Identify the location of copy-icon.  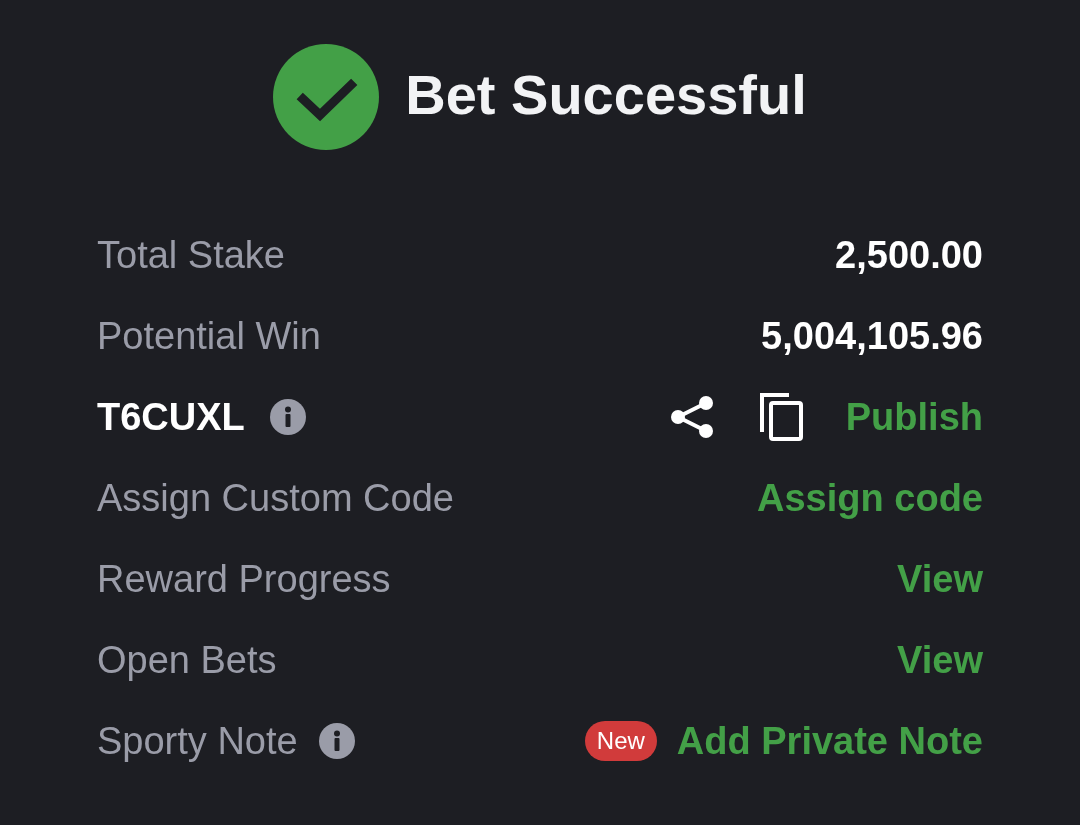
(781, 416).